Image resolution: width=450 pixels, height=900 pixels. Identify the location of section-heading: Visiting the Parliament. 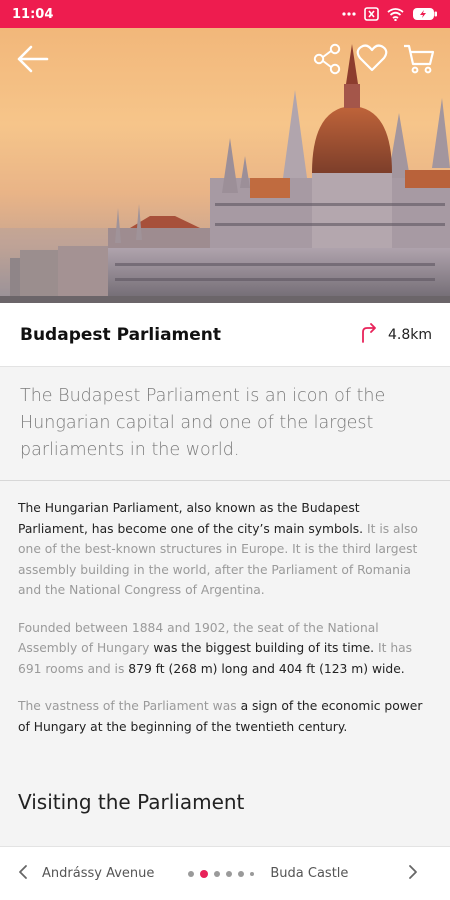
(131, 802).